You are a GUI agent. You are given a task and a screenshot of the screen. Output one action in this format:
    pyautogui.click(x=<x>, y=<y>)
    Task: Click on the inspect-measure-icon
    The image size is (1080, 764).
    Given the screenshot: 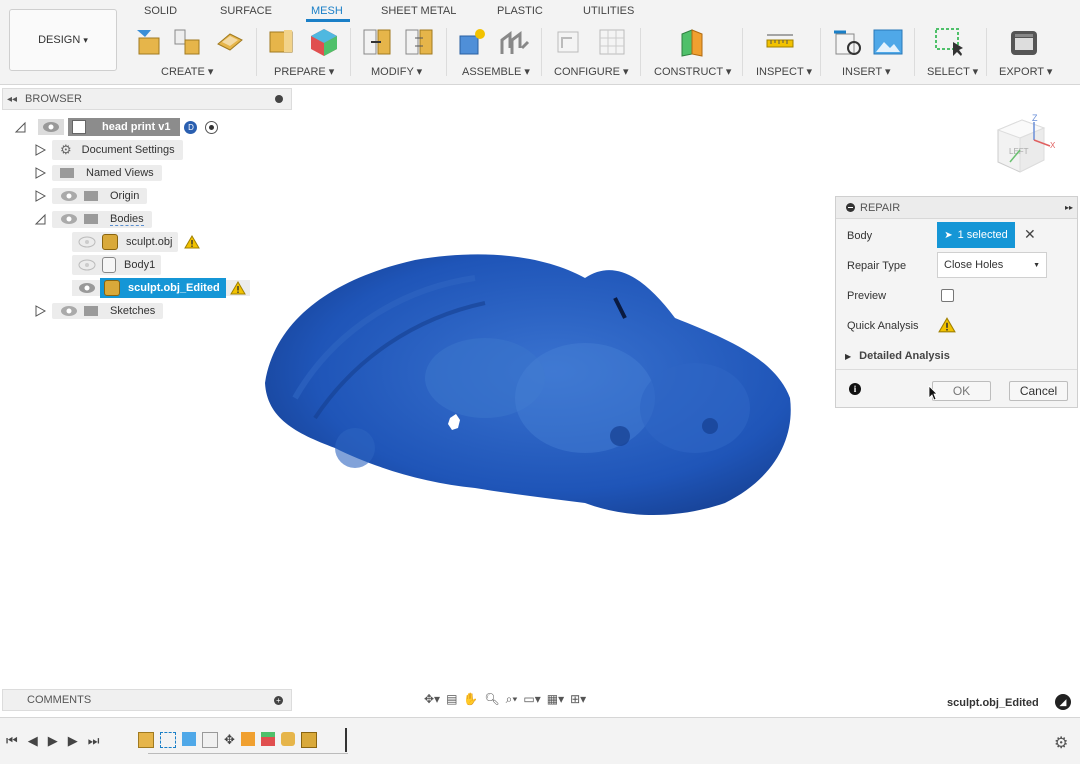 What is the action you would take?
    pyautogui.click(x=780, y=42)
    